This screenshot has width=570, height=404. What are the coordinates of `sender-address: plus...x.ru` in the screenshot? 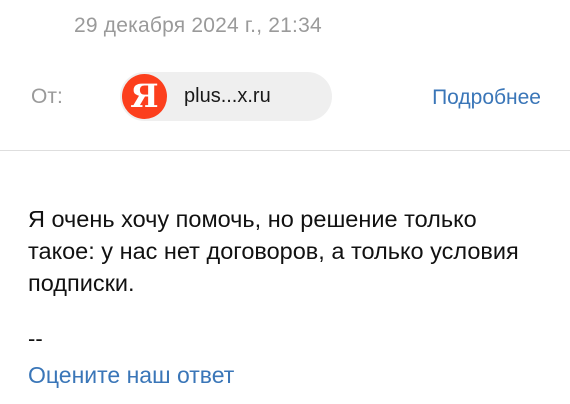 It's located at (227, 96).